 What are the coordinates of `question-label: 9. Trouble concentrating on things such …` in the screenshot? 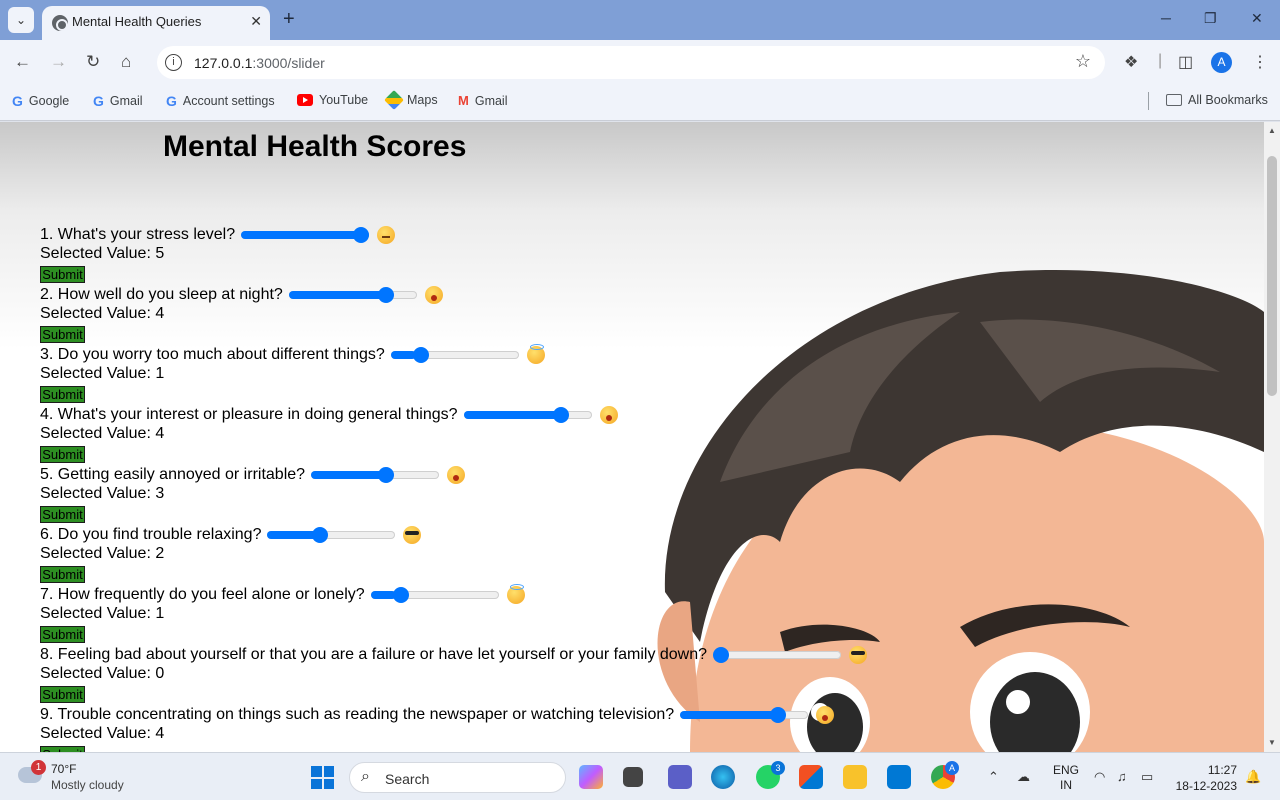 It's located at (357, 714).